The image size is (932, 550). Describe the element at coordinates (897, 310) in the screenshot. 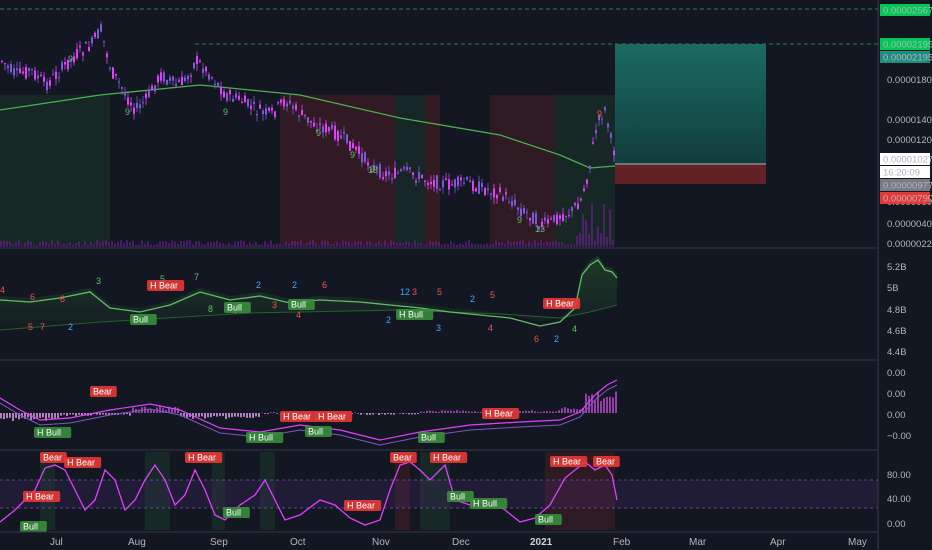

I see `obv-axis: 5.2B 5B 4.8B 4.6B 4.4B` at that location.